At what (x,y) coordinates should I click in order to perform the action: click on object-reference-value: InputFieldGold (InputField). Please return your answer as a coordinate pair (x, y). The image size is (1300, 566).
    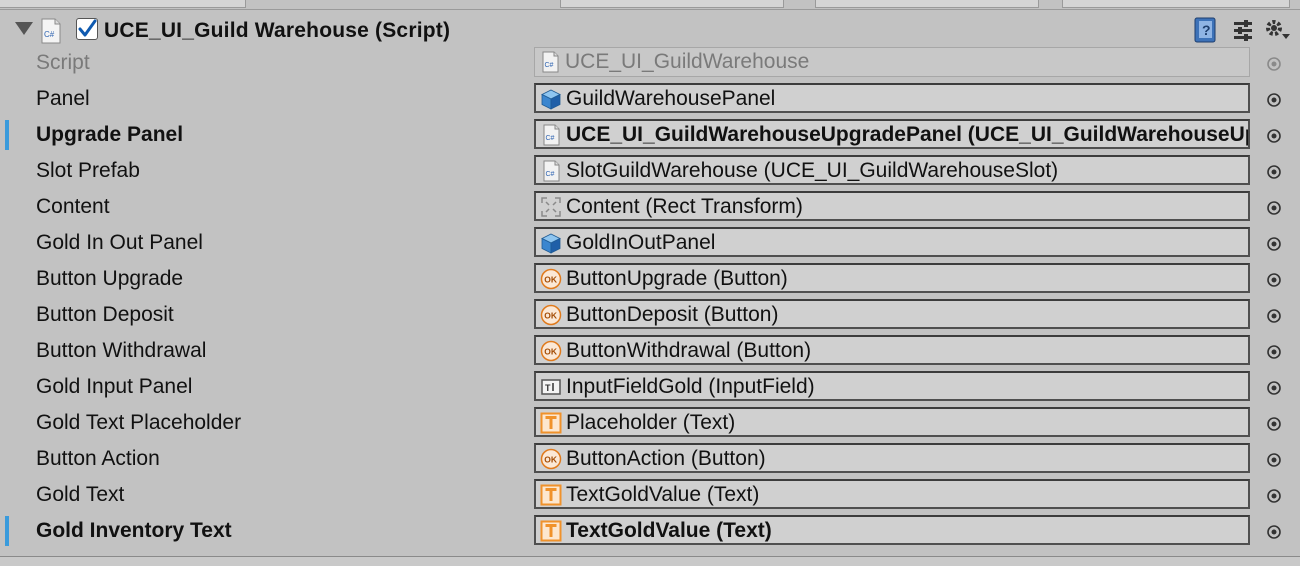
    Looking at the image, I should click on (690, 386).